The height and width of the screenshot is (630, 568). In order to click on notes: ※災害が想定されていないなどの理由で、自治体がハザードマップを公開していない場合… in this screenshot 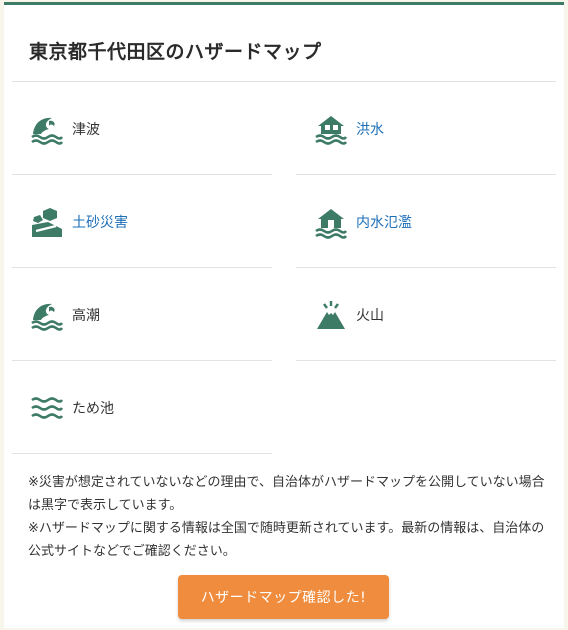, I will do `click(288, 517)`.